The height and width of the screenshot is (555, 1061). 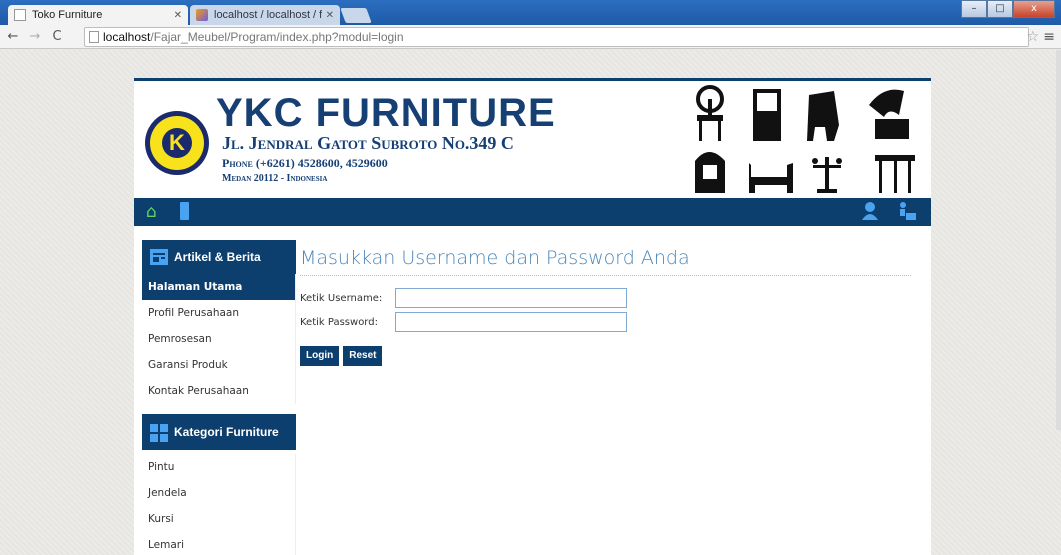 What do you see at coordinates (805, 139) in the screenshot?
I see `furniture-silhouettes-image` at bounding box center [805, 139].